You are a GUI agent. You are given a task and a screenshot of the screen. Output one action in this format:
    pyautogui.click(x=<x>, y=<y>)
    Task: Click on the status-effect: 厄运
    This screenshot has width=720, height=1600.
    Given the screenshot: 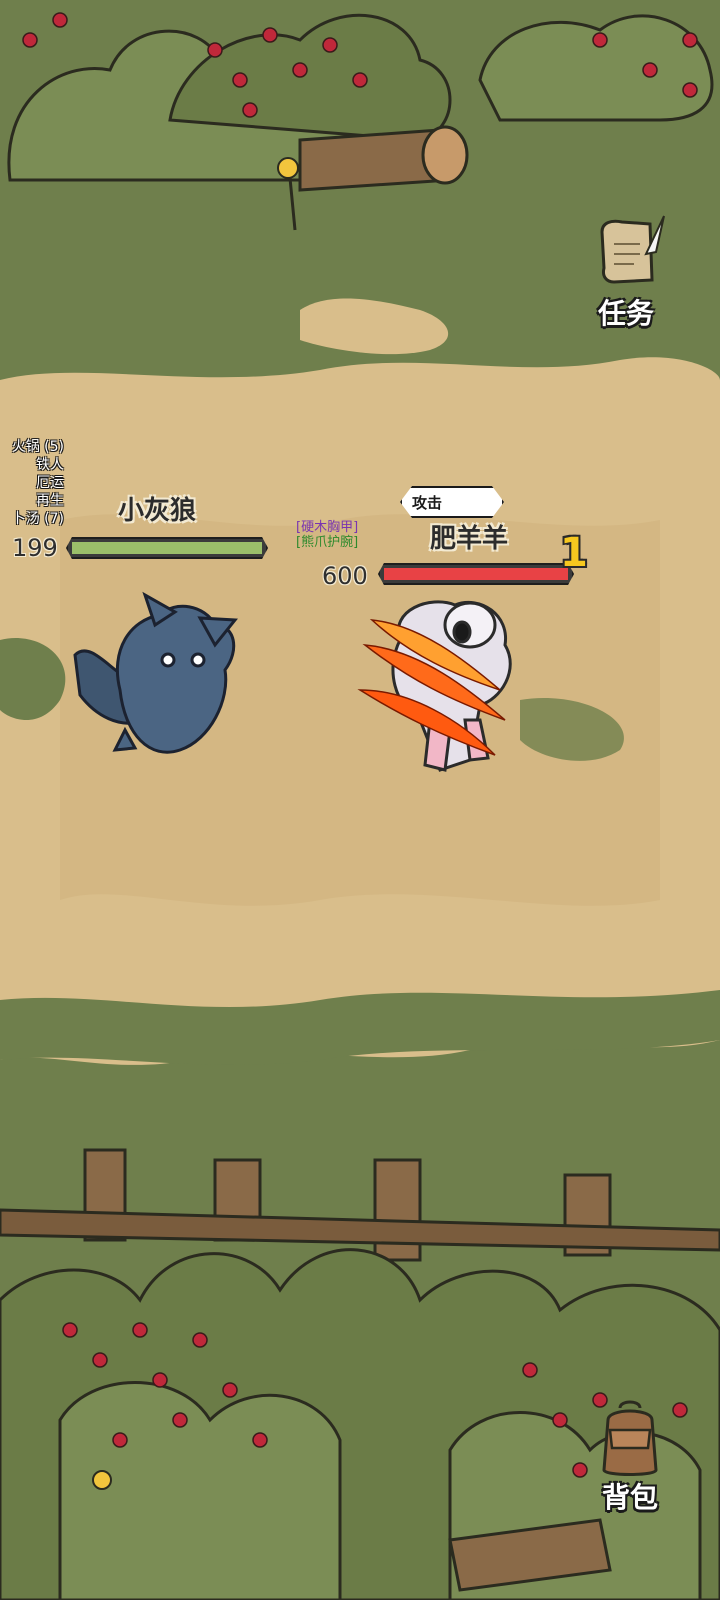 What is the action you would take?
    pyautogui.click(x=50, y=483)
    